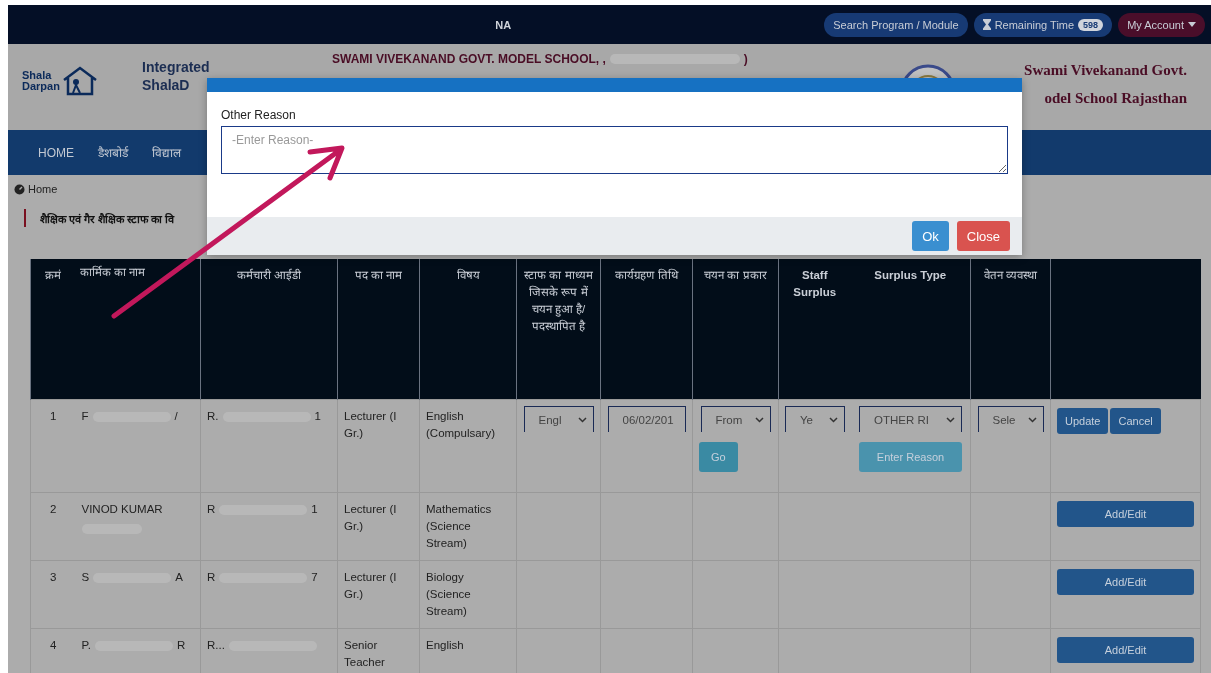 This screenshot has width=1211, height=673. What do you see at coordinates (983, 236) in the screenshot?
I see `dialog-button: Close` at bounding box center [983, 236].